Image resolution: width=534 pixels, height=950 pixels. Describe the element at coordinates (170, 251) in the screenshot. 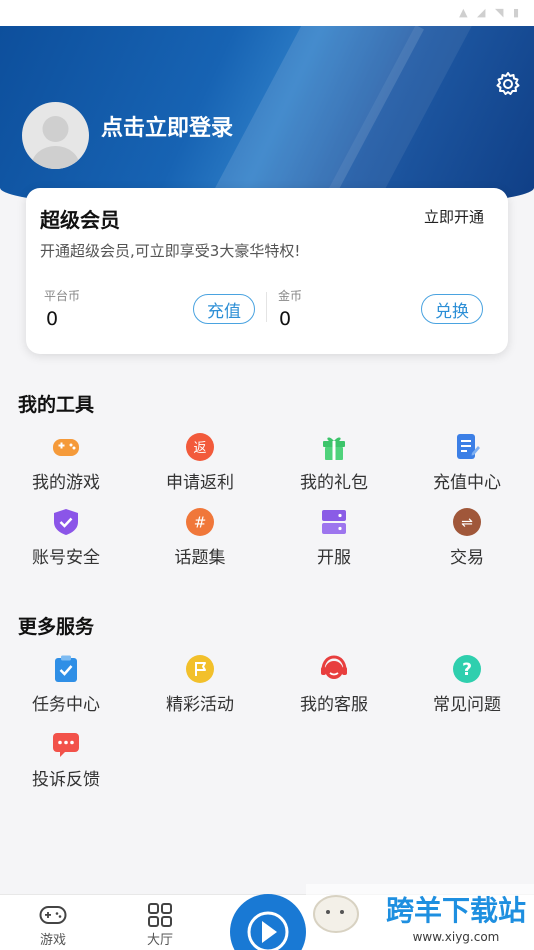

I see `vip-description: 开通超级会员,可立即享受3大豪华特权!` at that location.